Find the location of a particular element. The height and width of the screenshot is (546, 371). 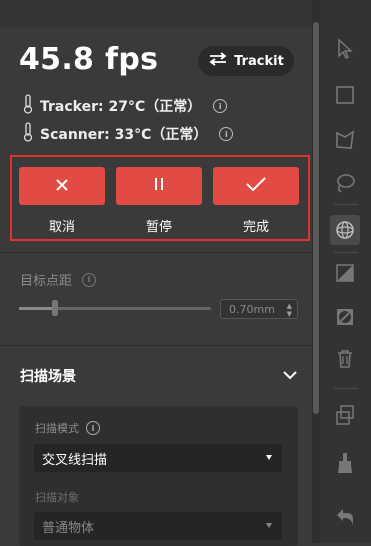

point-distance-header: 目标点距 i is located at coordinates (58, 279).